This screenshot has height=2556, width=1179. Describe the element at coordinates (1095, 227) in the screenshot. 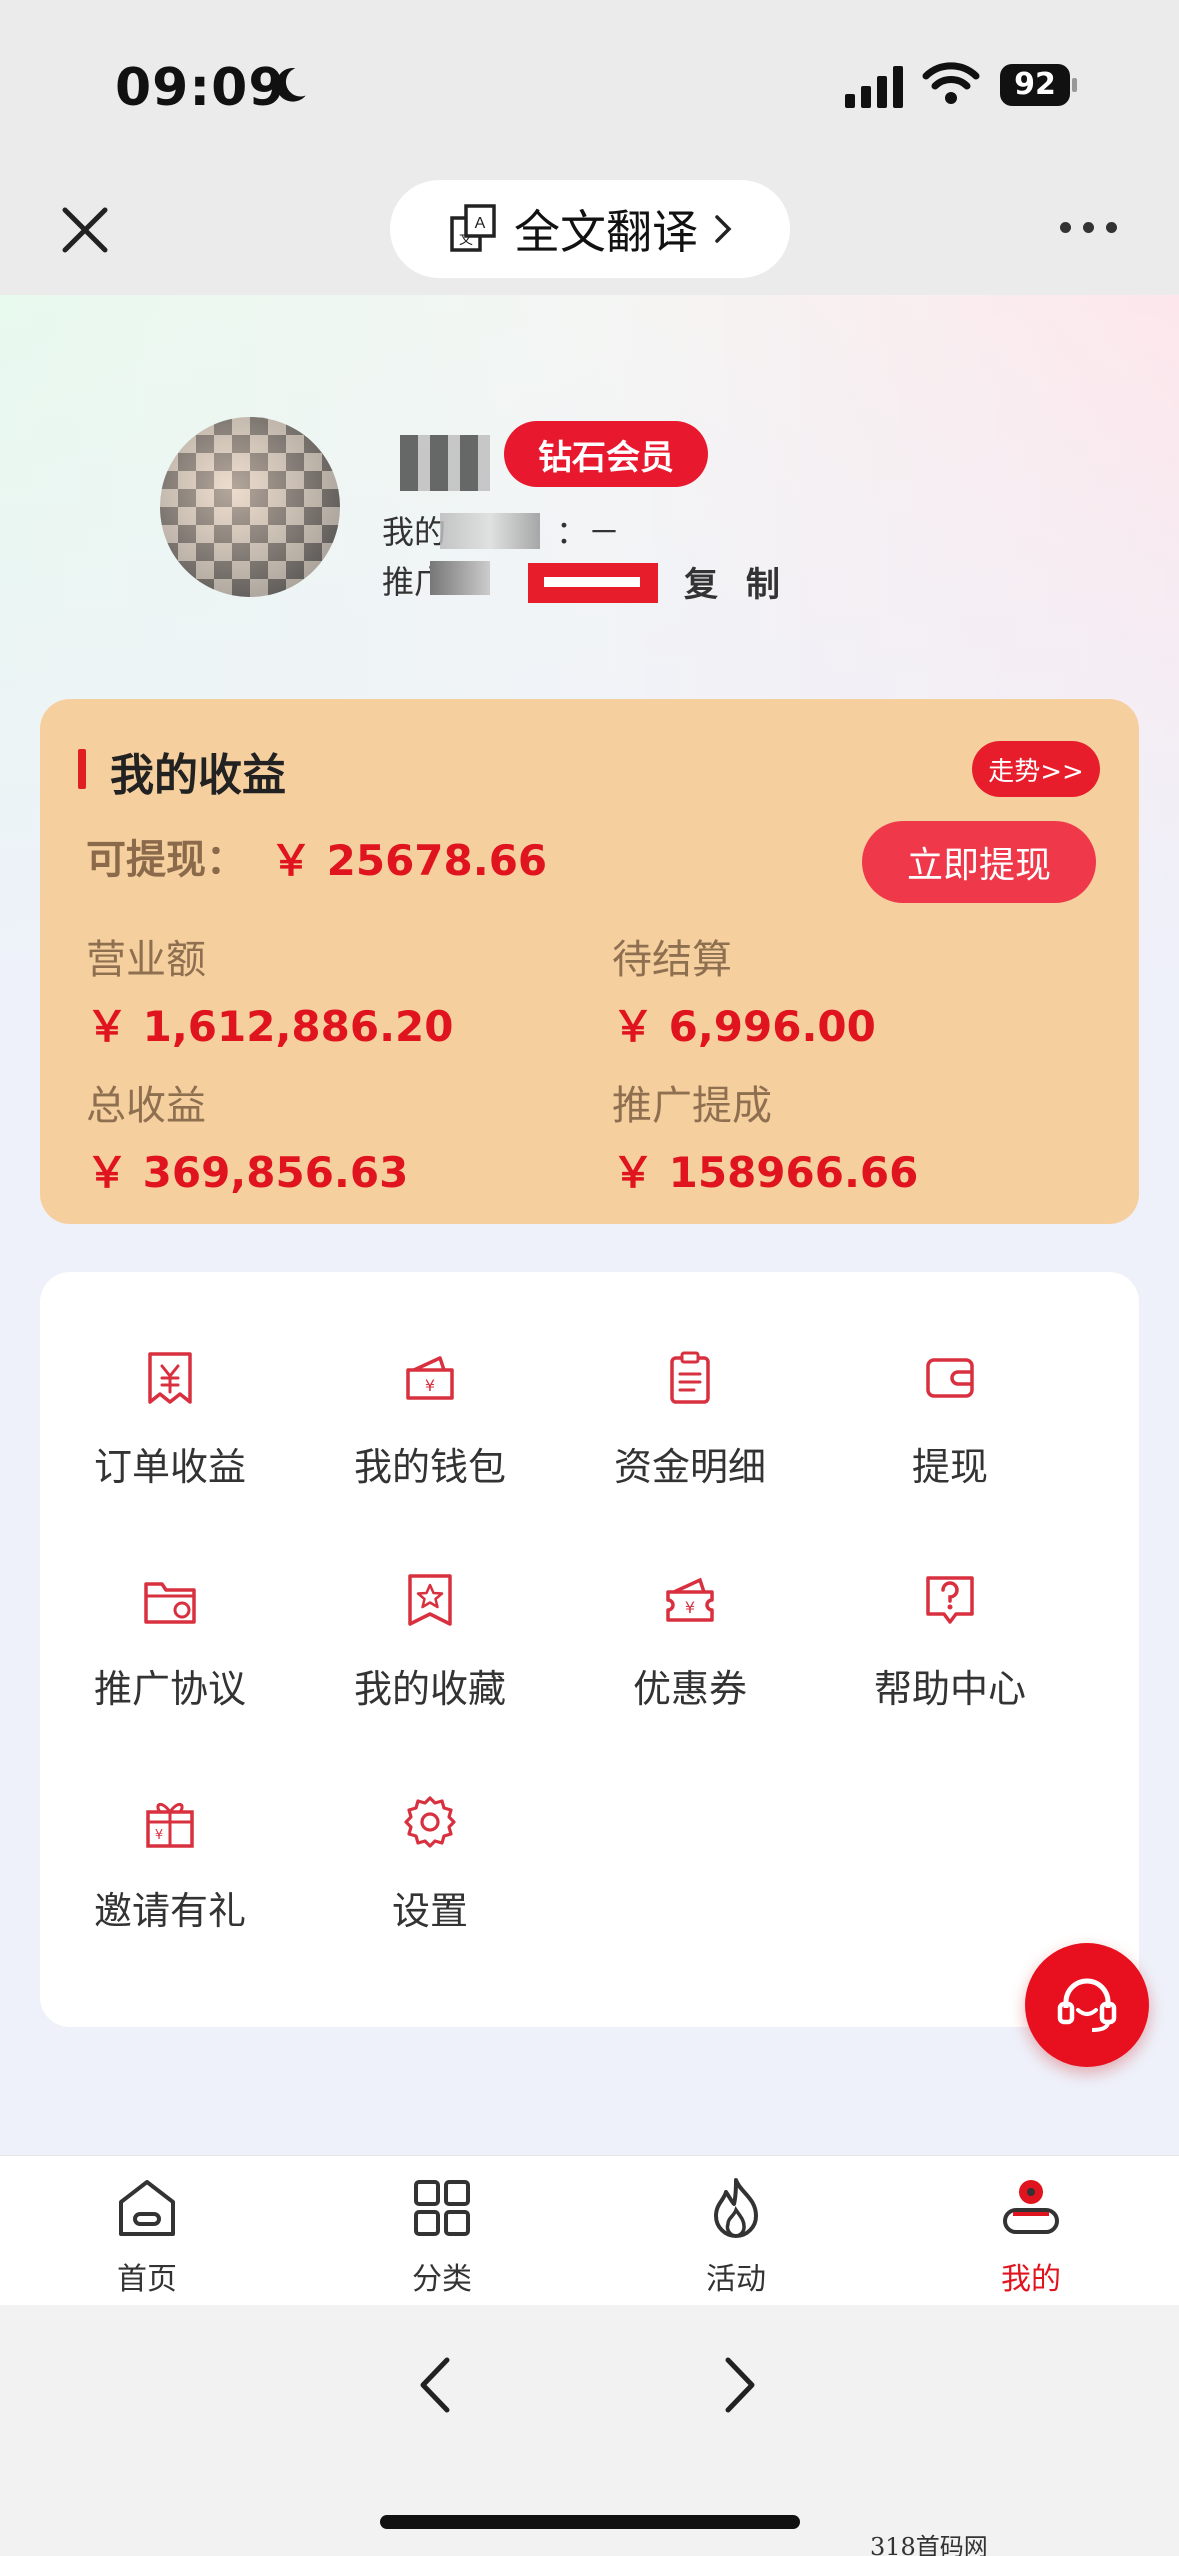

I see `more-options-button` at that location.